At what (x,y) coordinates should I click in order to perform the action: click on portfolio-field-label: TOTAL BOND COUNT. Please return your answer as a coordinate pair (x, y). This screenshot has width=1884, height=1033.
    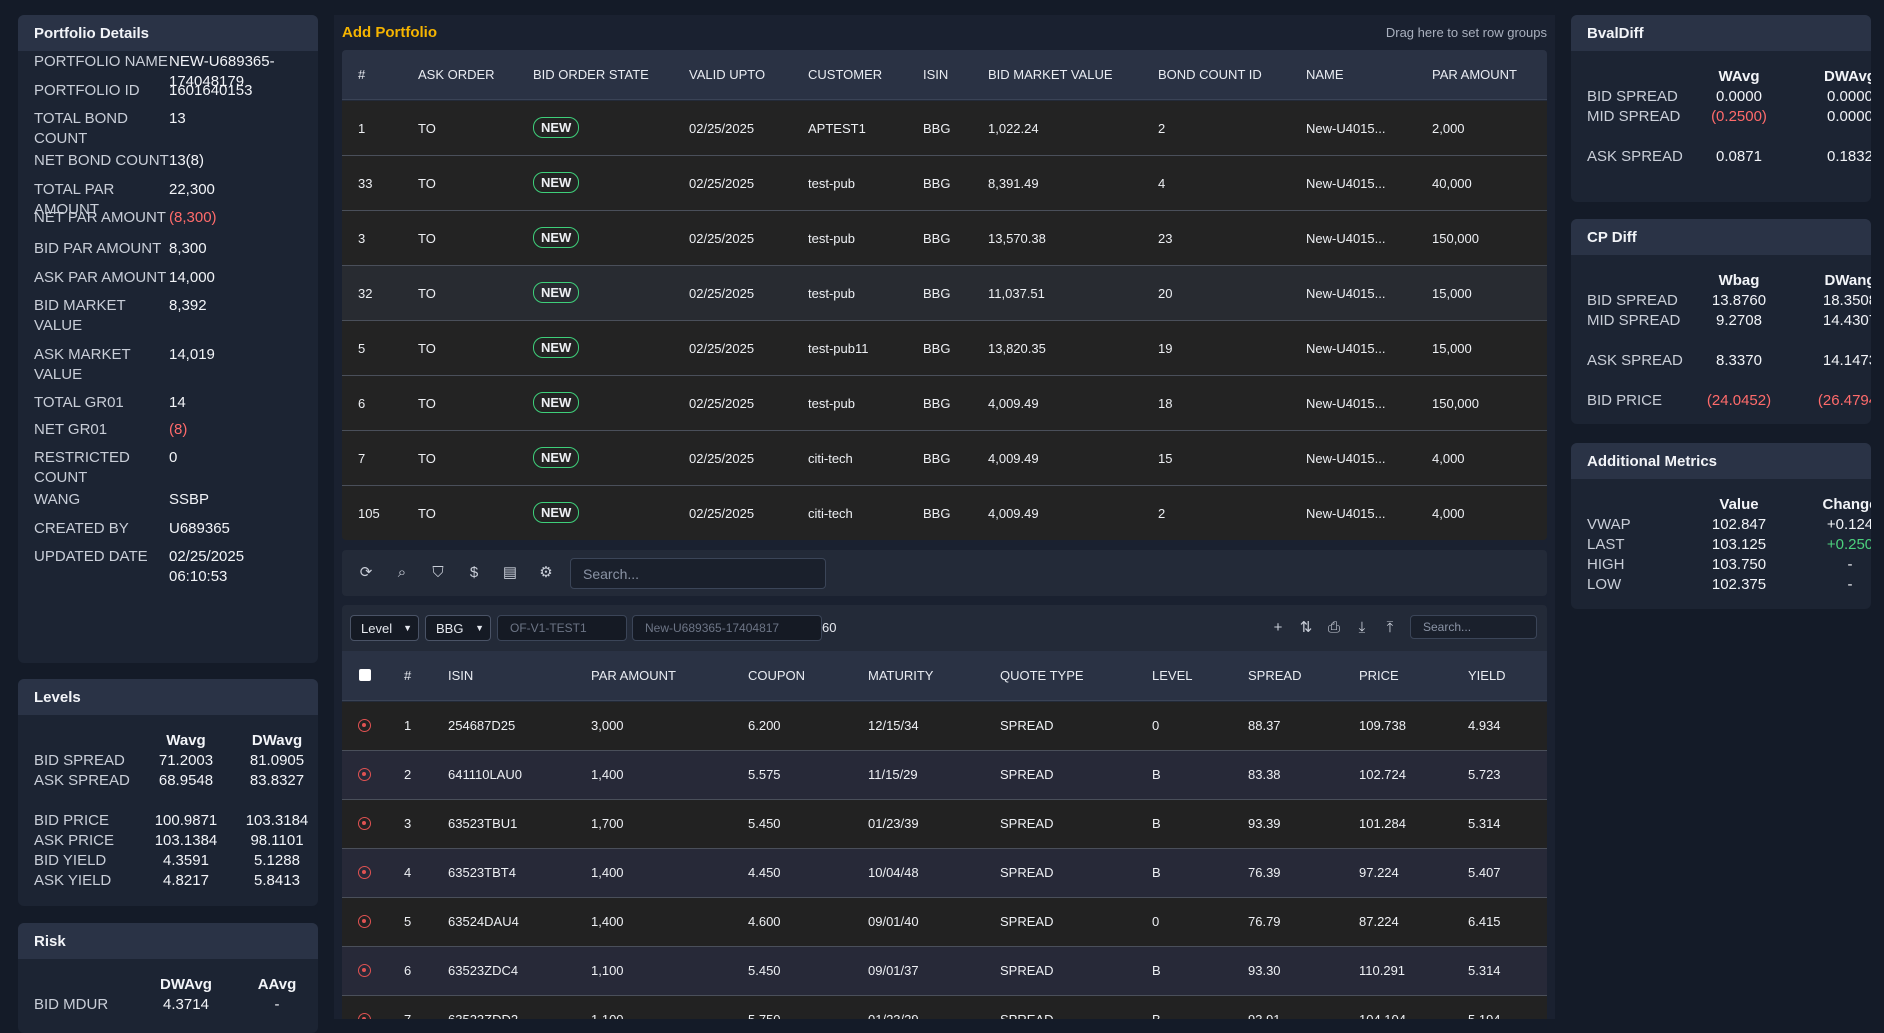
    Looking at the image, I should click on (81, 128).